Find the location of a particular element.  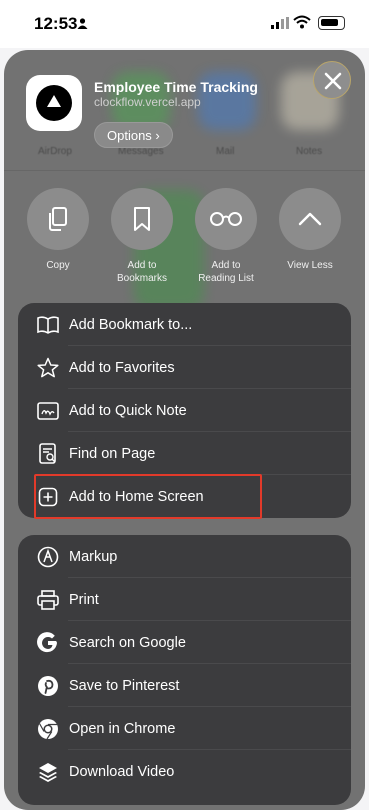

quick-note-icon is located at coordinates (48, 411).